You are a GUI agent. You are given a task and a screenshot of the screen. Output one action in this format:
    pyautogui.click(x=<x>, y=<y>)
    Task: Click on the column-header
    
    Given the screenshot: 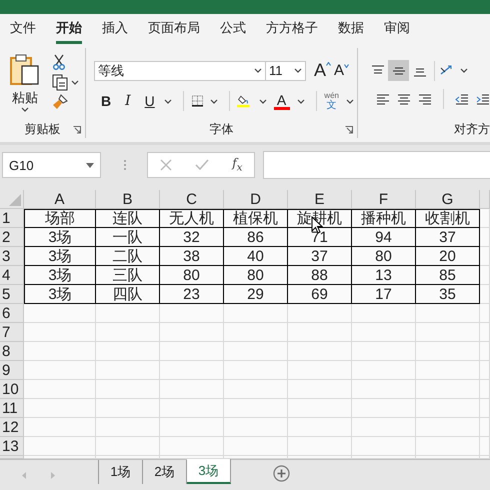 What is the action you would take?
    pyautogui.click(x=485, y=199)
    